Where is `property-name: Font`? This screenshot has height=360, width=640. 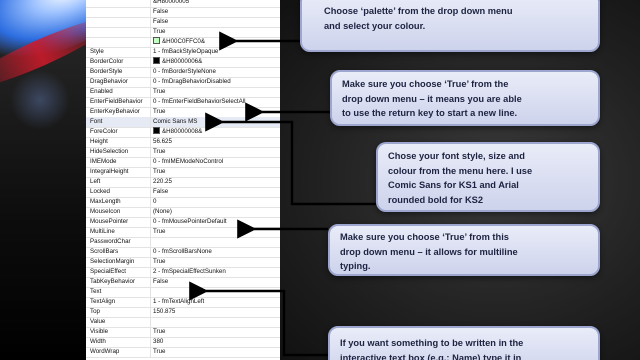
property-name: Font is located at coordinates (96, 121).